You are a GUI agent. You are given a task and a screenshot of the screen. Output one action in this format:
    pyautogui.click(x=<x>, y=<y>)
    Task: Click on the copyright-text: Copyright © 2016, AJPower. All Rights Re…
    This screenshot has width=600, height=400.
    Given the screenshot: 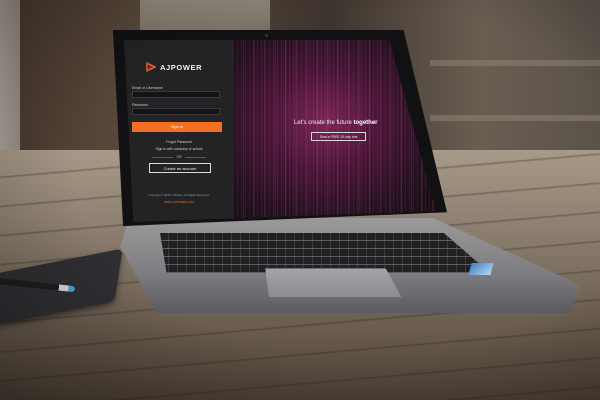 What is the action you would take?
    pyautogui.click(x=179, y=195)
    